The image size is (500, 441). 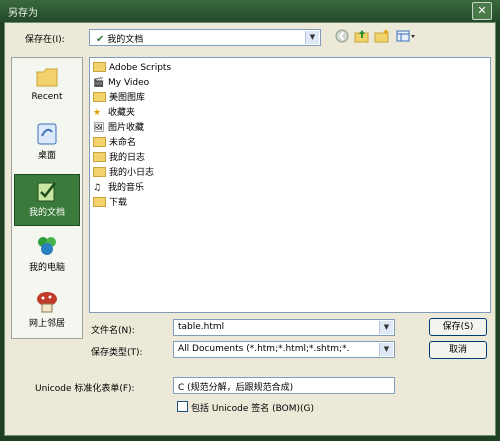 I want to click on file-name: 收藏夹, so click(x=122, y=113).